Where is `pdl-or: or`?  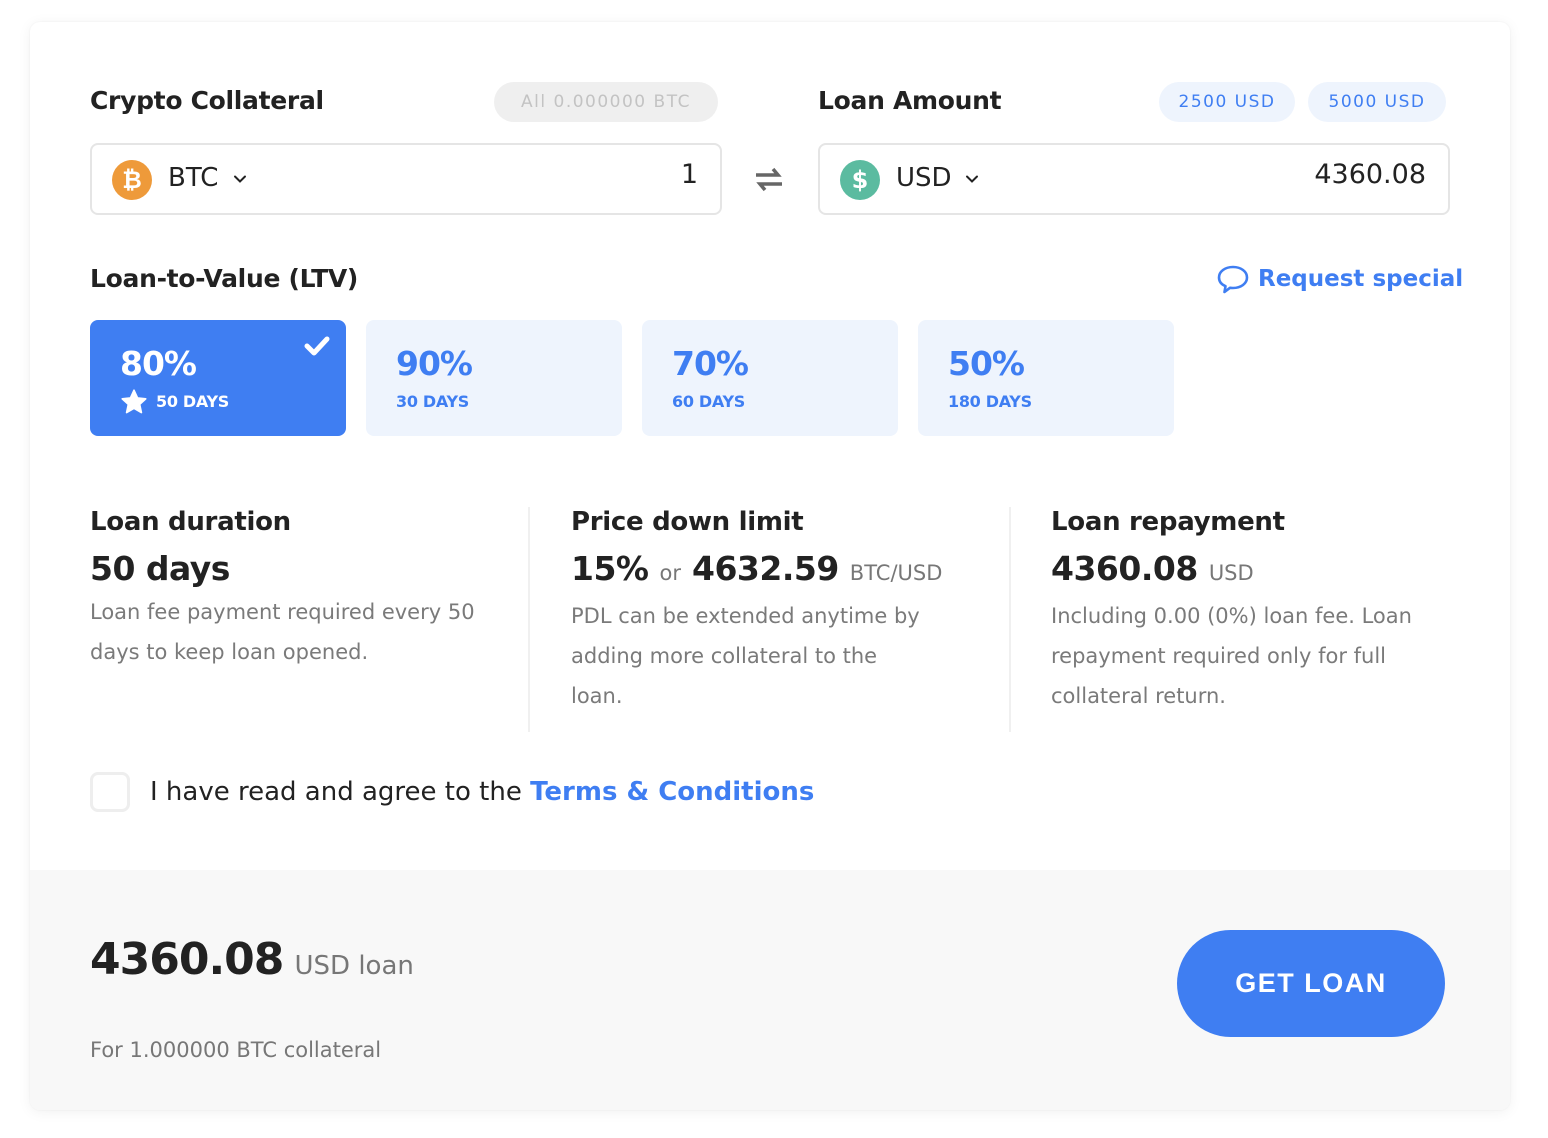
pdl-or: or is located at coordinates (670, 573).